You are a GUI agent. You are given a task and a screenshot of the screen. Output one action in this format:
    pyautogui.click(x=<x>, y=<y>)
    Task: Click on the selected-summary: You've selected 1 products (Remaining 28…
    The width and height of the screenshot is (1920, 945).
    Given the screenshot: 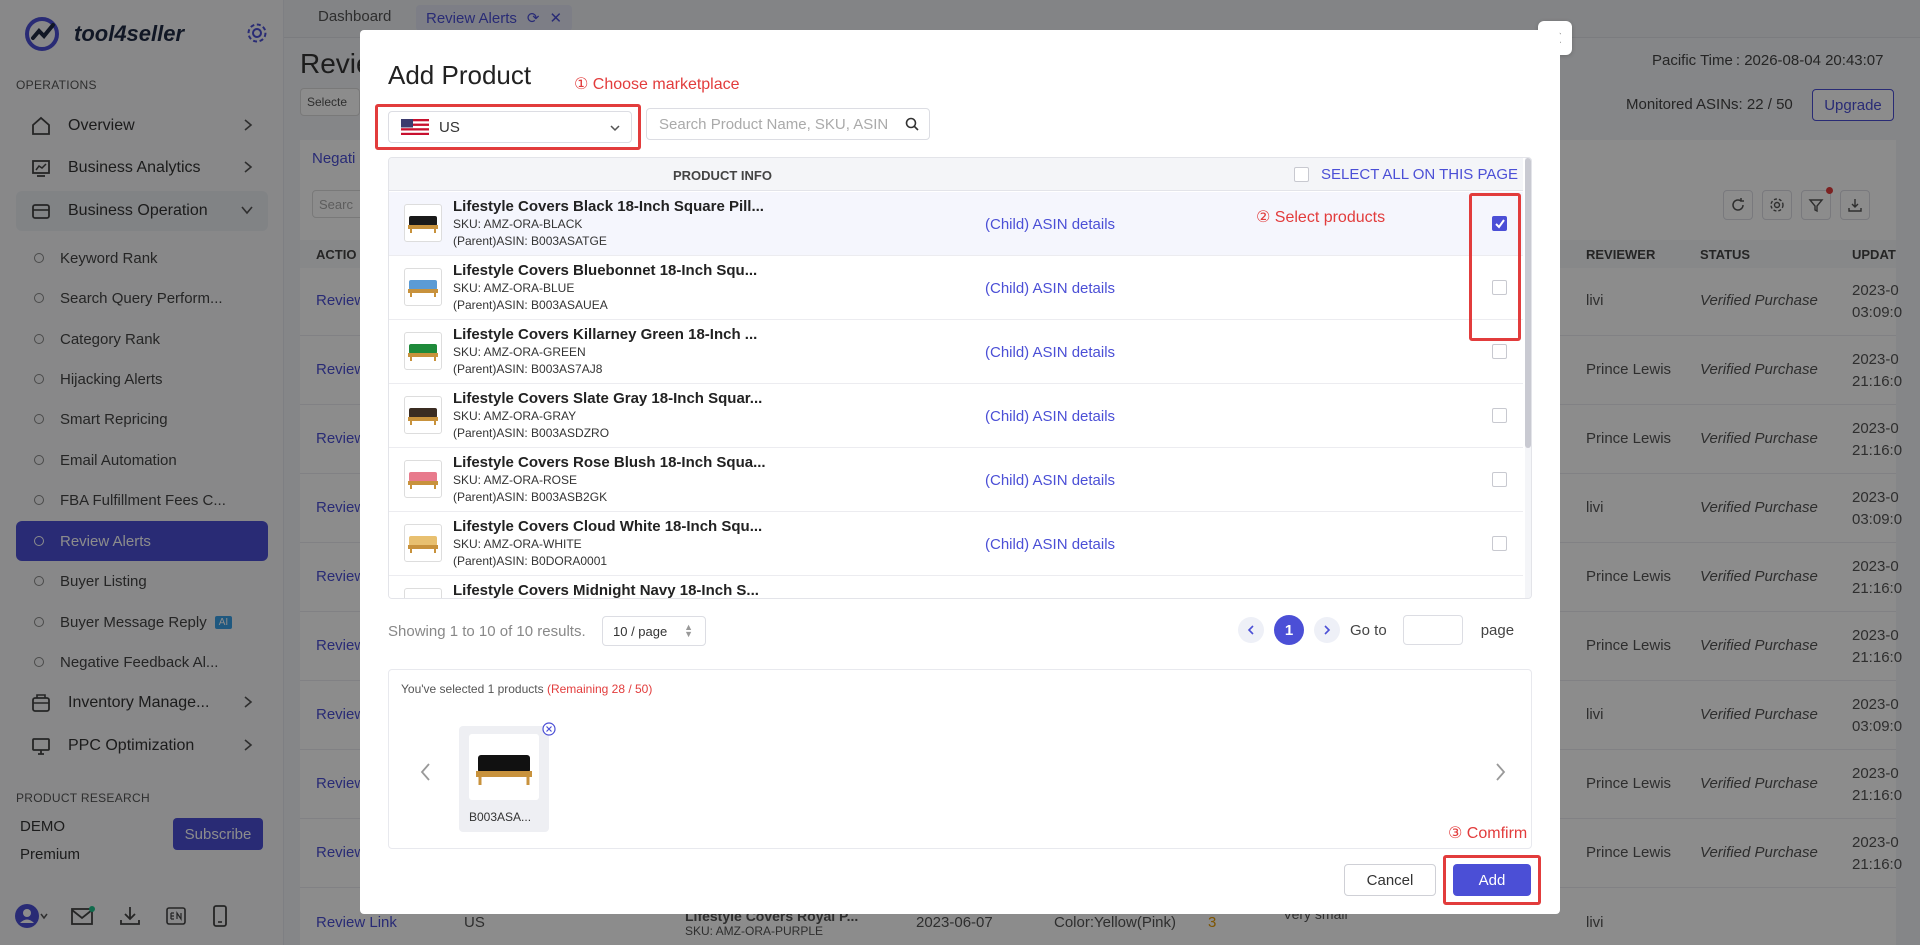 What is the action you would take?
    pyautogui.click(x=526, y=689)
    